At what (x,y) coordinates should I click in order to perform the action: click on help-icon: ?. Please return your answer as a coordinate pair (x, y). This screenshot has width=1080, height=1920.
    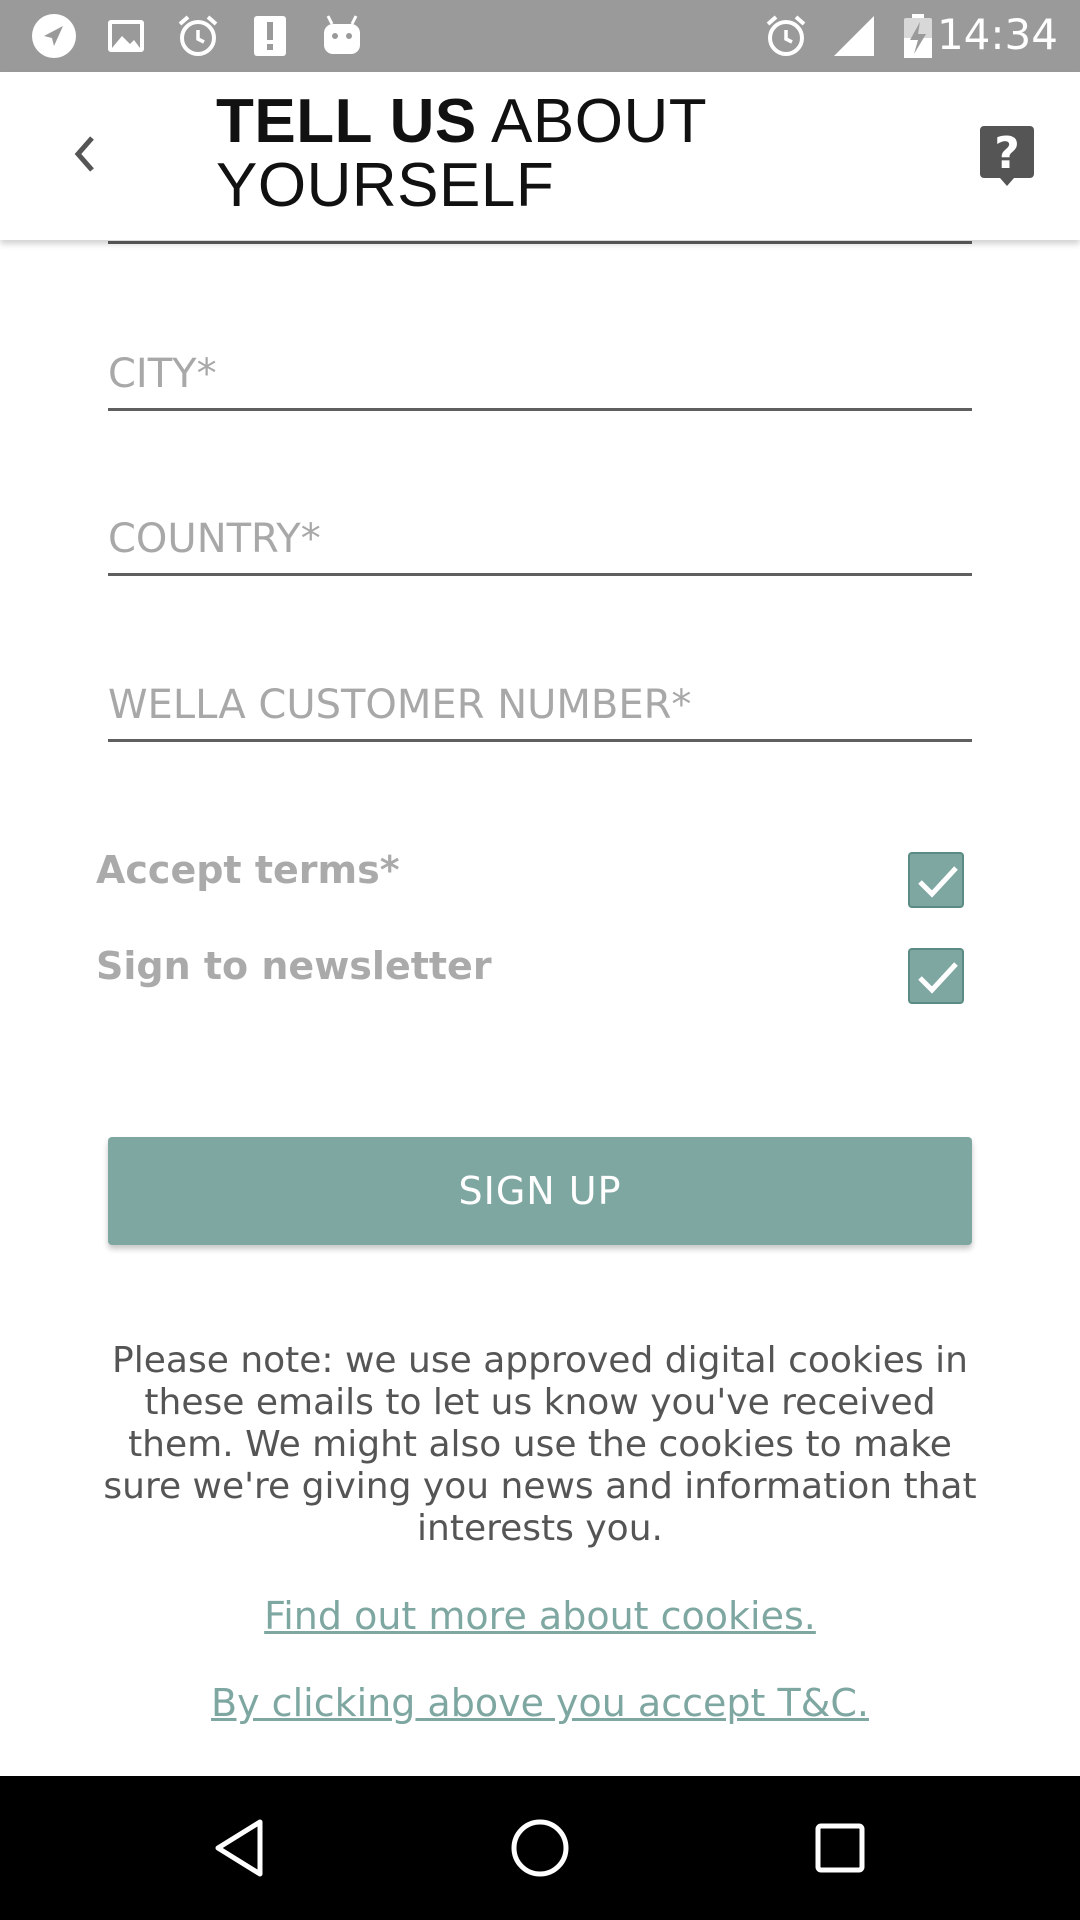
    Looking at the image, I should click on (1007, 156).